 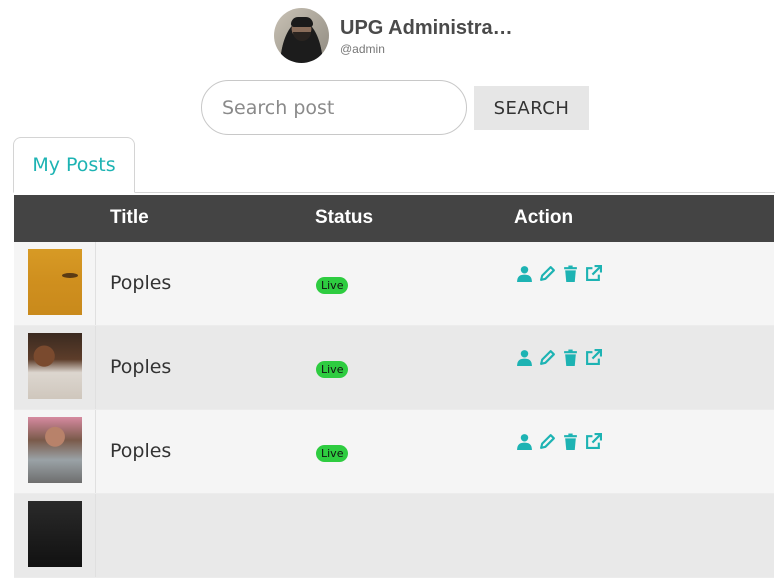 I want to click on search-button: SEARCH, so click(x=531, y=108).